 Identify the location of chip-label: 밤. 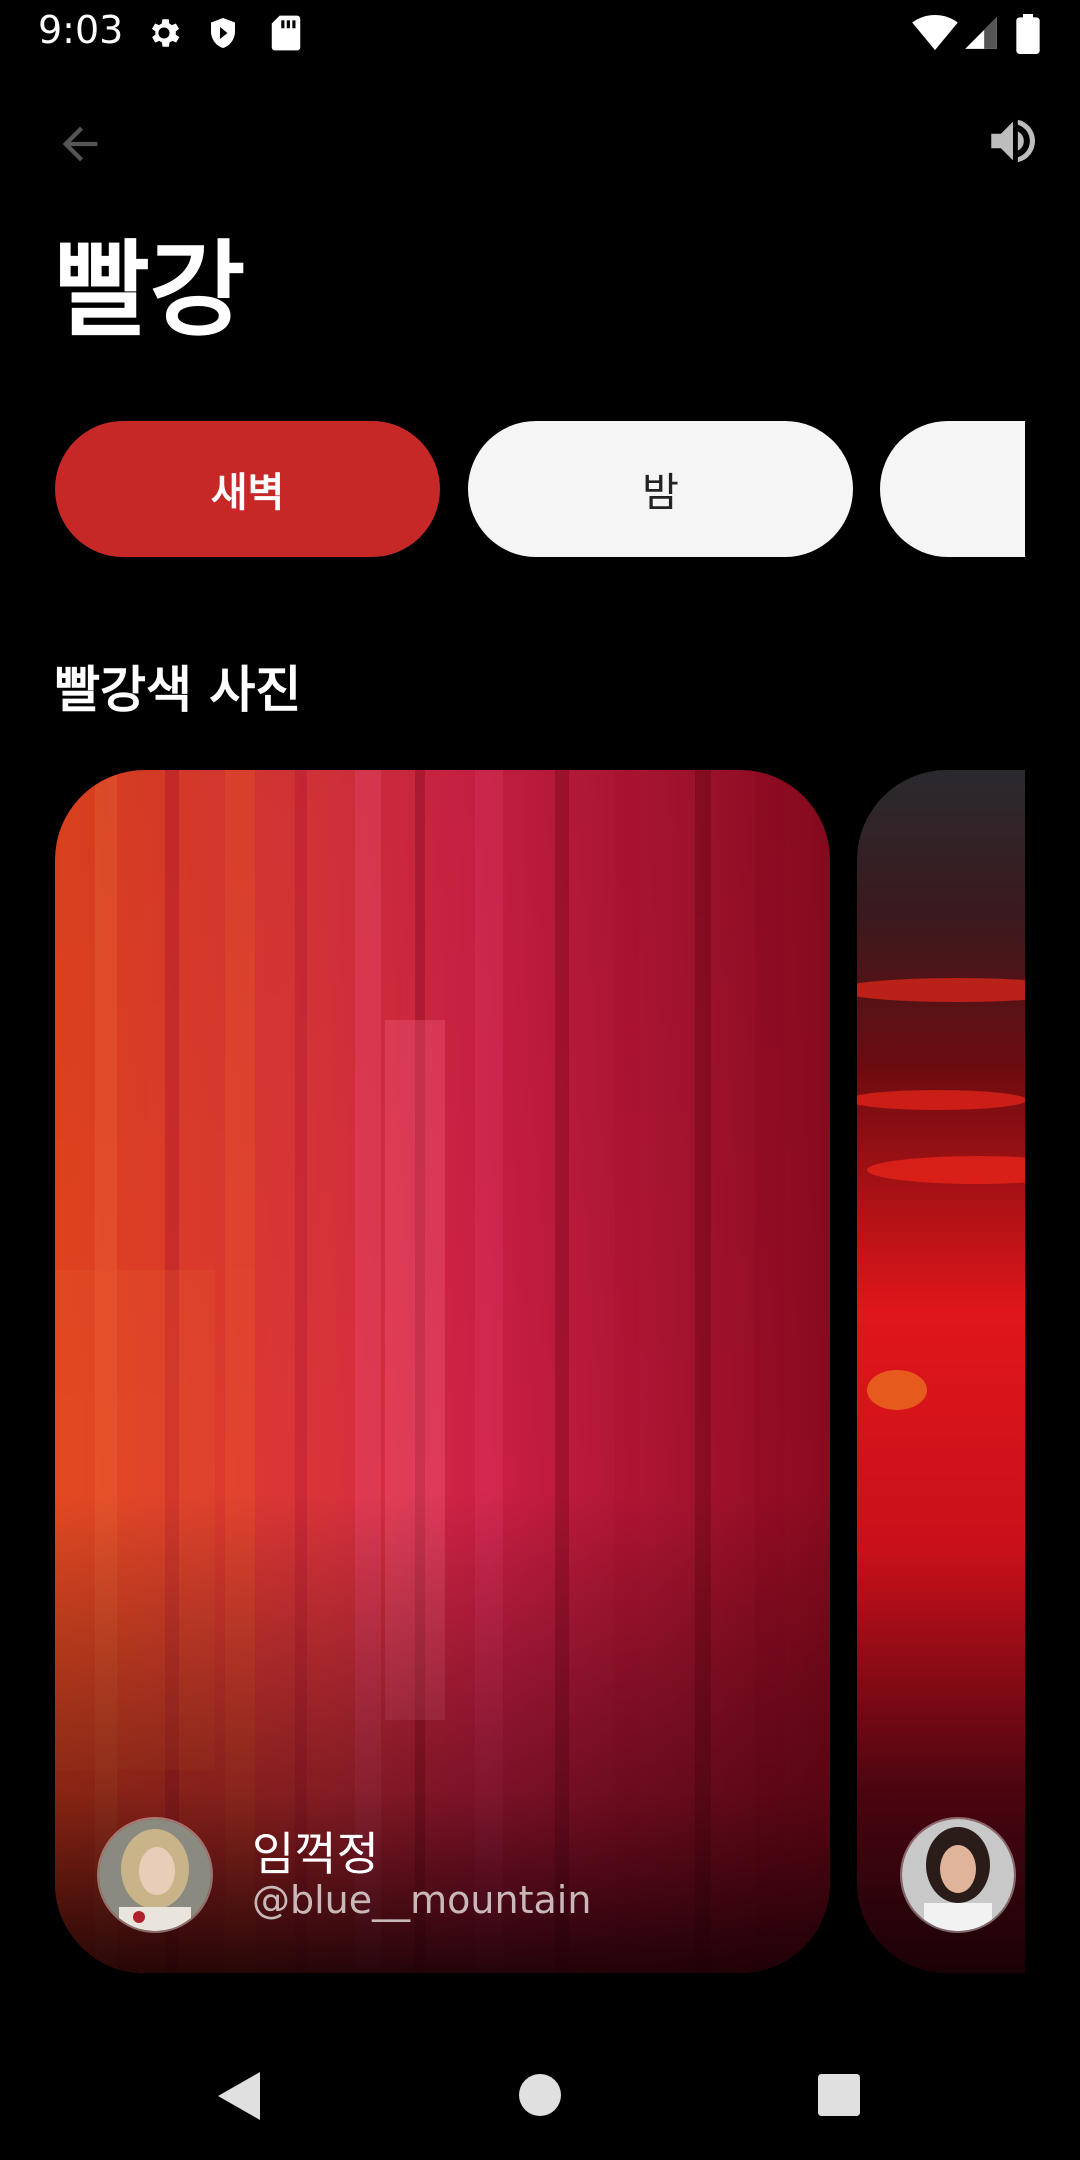
(660, 493).